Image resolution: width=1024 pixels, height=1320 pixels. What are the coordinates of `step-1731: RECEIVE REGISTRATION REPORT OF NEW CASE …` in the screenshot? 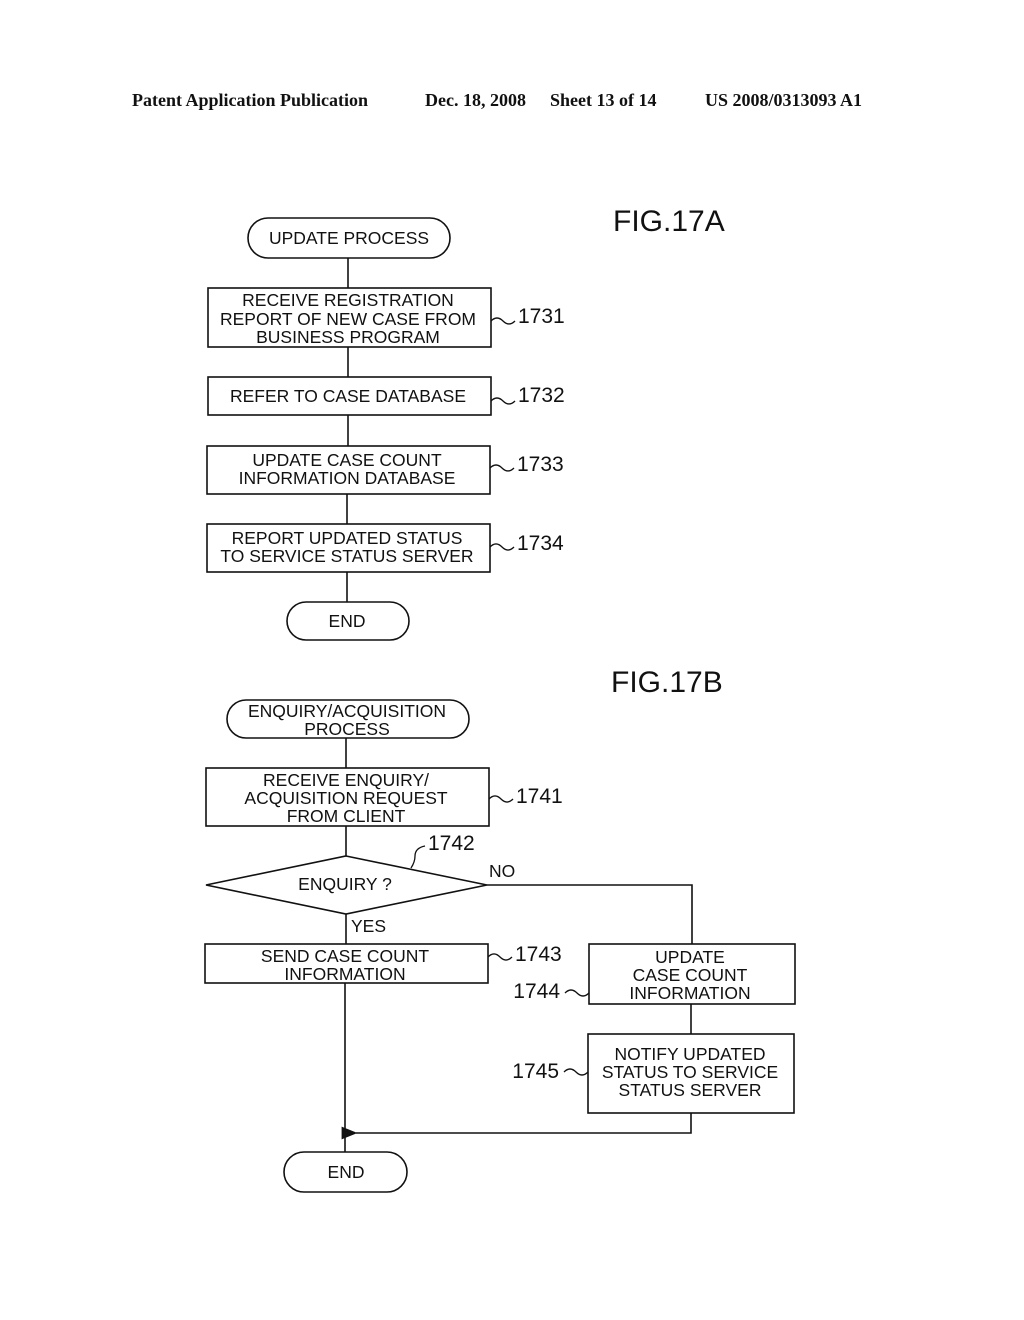 It's located at (386, 317).